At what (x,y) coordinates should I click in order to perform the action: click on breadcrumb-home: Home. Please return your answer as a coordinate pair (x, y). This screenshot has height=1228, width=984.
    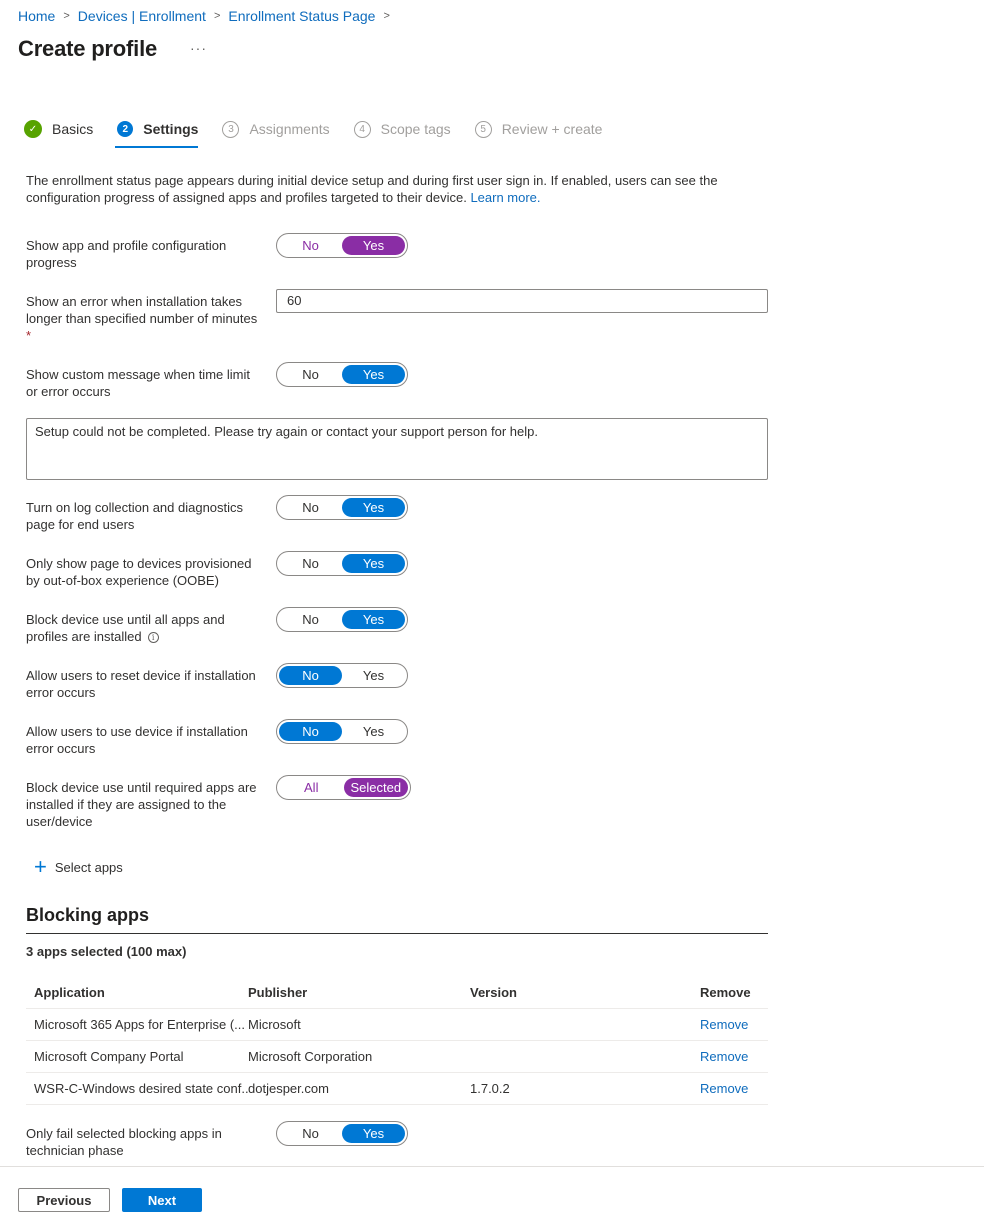
    Looking at the image, I should click on (36, 16).